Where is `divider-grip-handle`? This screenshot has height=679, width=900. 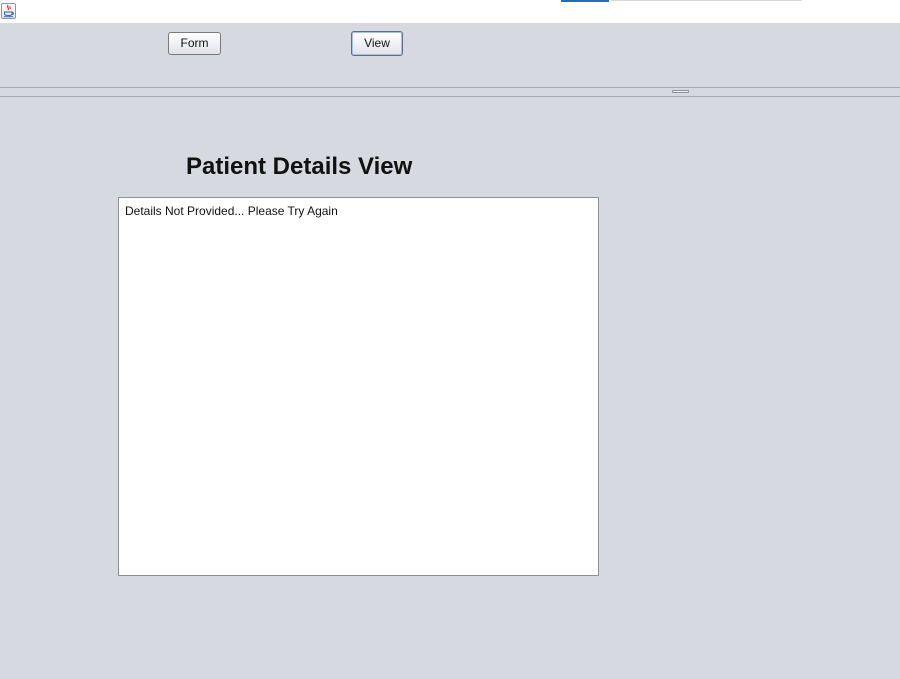
divider-grip-handle is located at coordinates (680, 91).